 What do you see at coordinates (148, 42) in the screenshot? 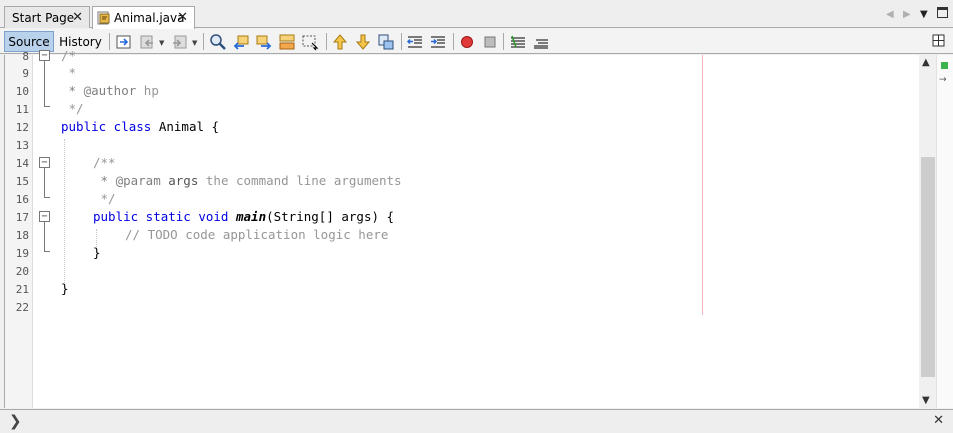
I see `back-icon` at bounding box center [148, 42].